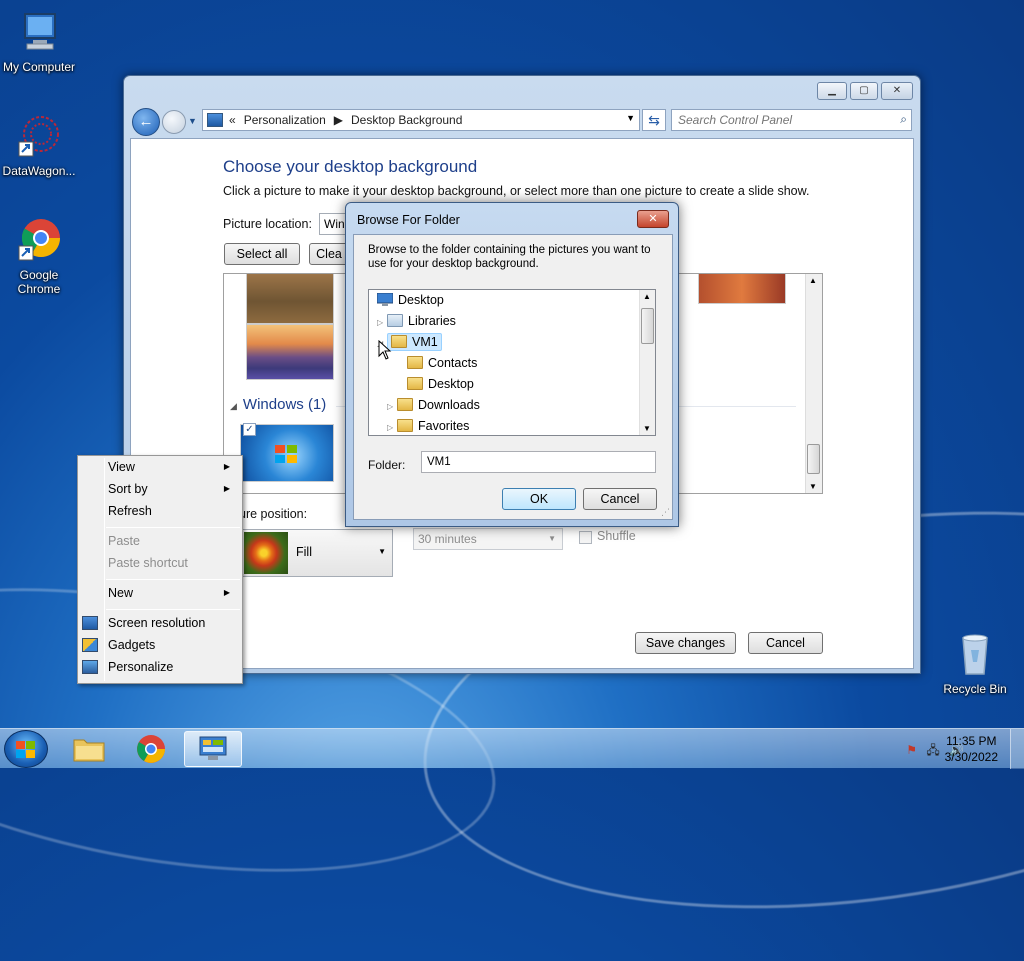  Describe the element at coordinates (620, 499) in the screenshot. I see `dialog-cancel-button: Cancel` at that location.